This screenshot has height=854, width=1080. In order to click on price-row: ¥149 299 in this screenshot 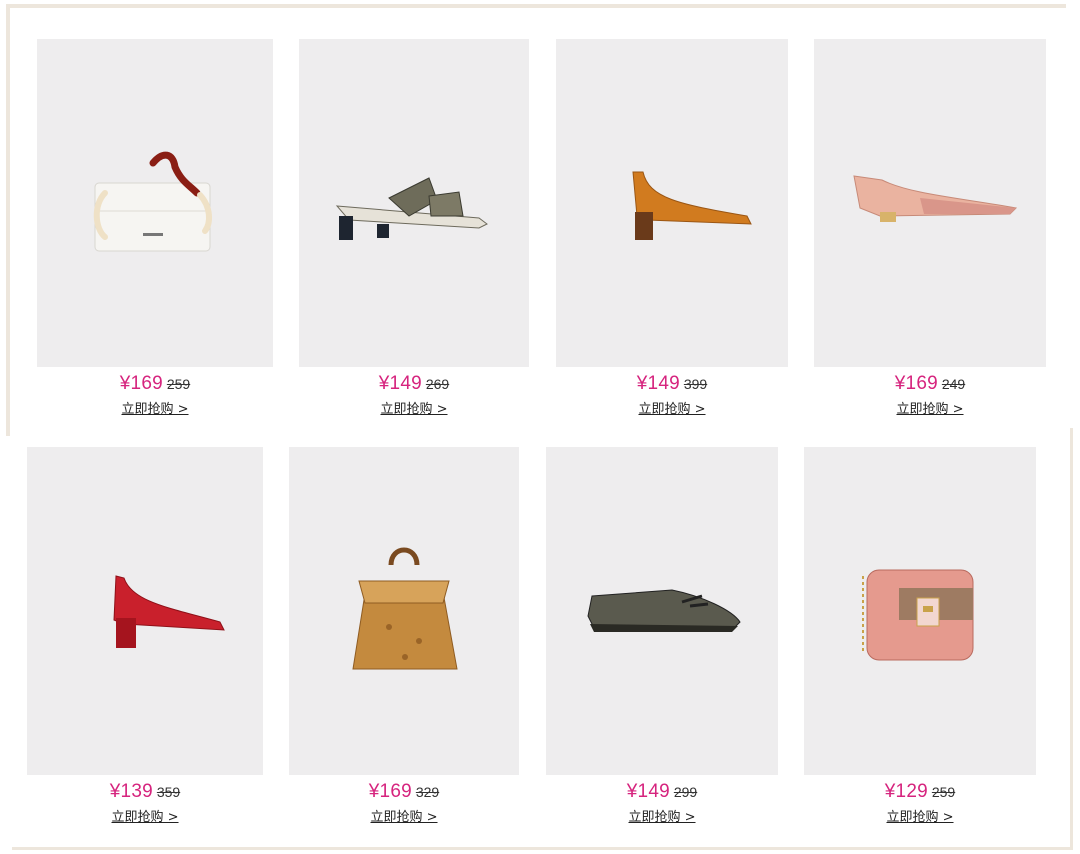, I will do `click(662, 792)`.